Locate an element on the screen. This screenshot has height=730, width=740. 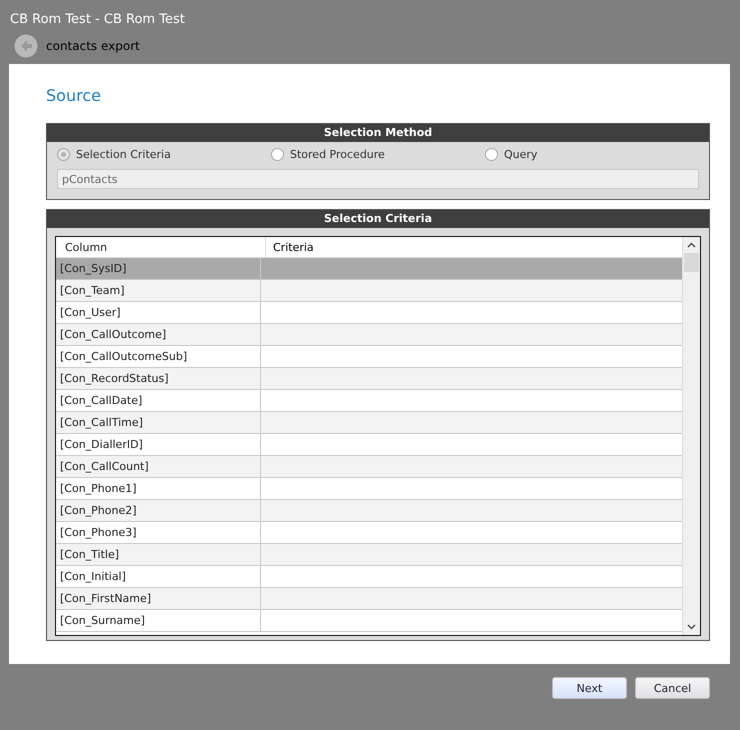
table-cell: [Con_Title] is located at coordinates (158, 554).